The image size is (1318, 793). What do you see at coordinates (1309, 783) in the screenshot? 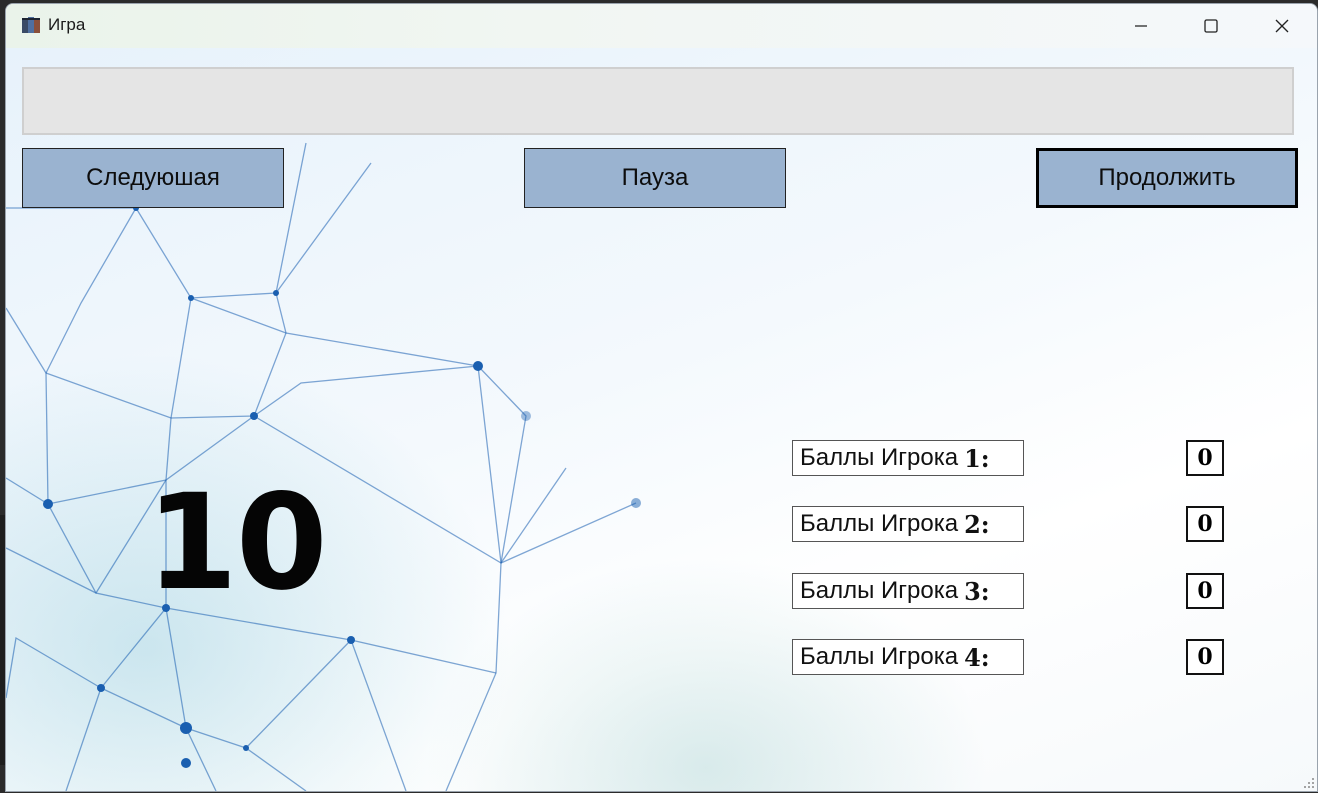
I see `resize-grip-icon` at bounding box center [1309, 783].